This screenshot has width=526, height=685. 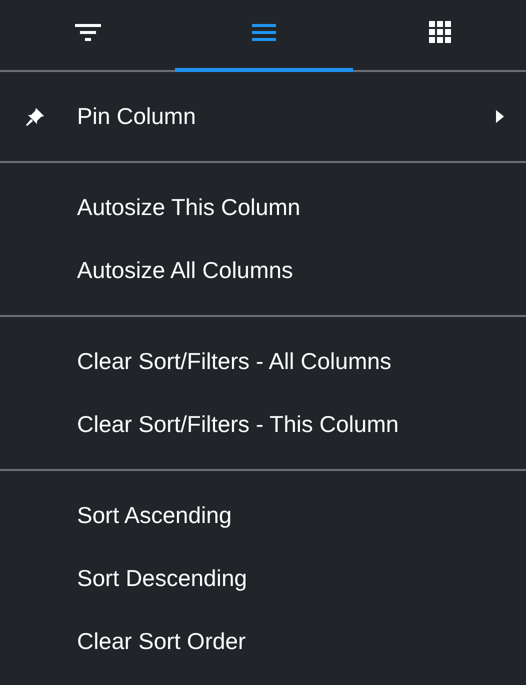 I want to click on filter-icon, so click(x=87, y=32).